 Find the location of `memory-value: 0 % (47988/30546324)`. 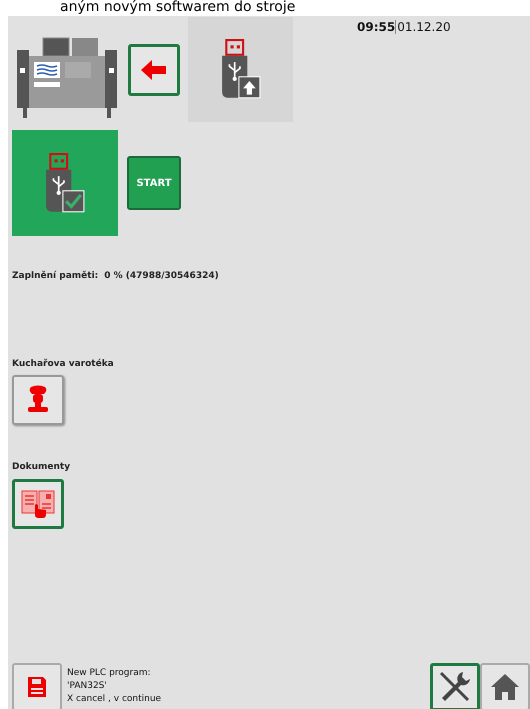

memory-value: 0 % (47988/30546324) is located at coordinates (161, 276).